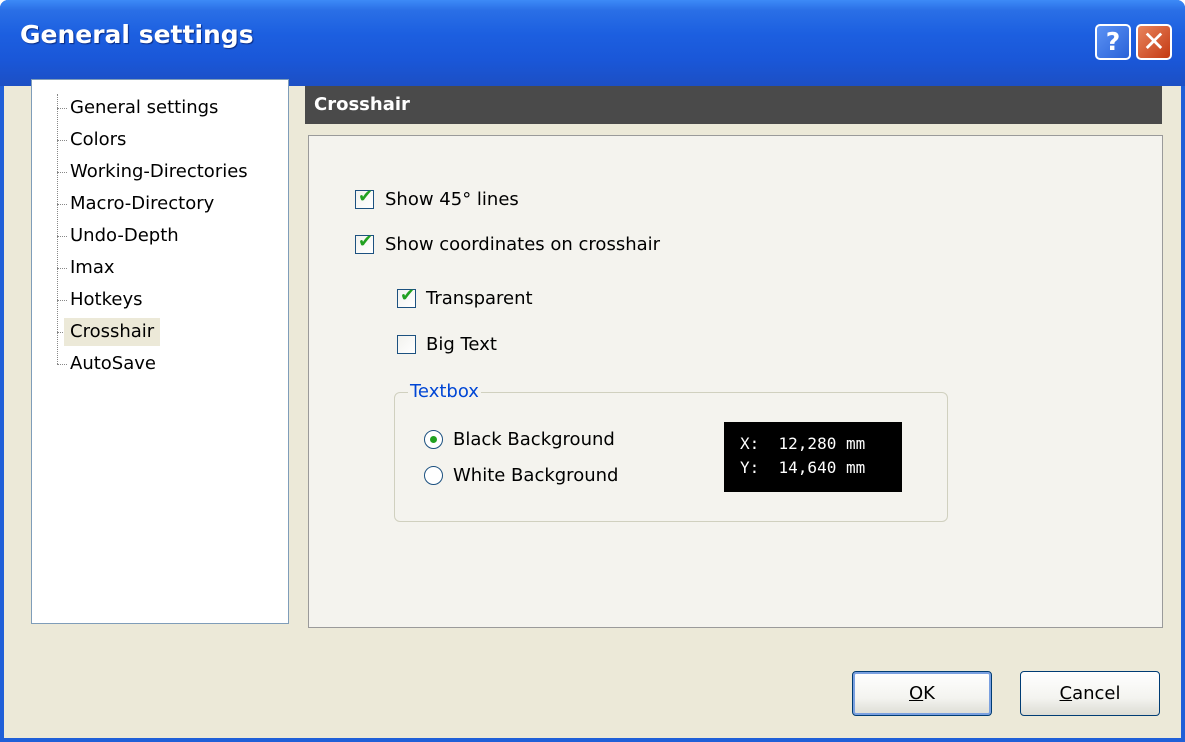  I want to click on cancel-accelerator: C, so click(1066, 693).